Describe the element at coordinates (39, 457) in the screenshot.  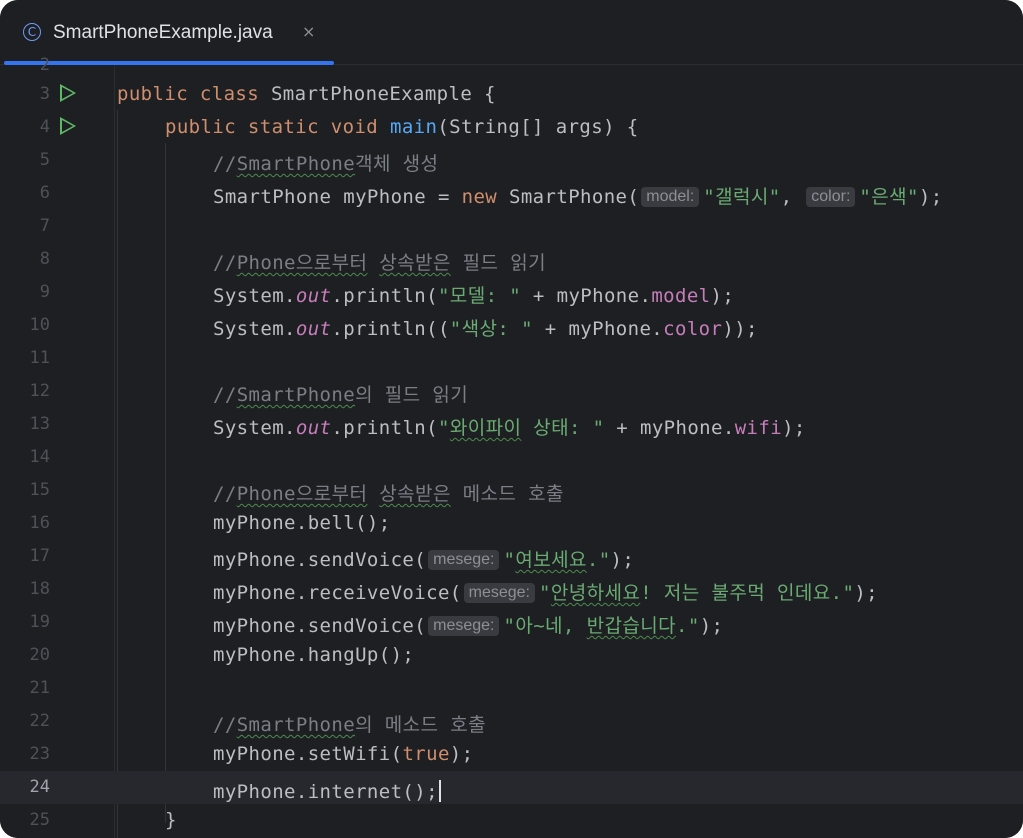
I see `line-number: 14` at that location.